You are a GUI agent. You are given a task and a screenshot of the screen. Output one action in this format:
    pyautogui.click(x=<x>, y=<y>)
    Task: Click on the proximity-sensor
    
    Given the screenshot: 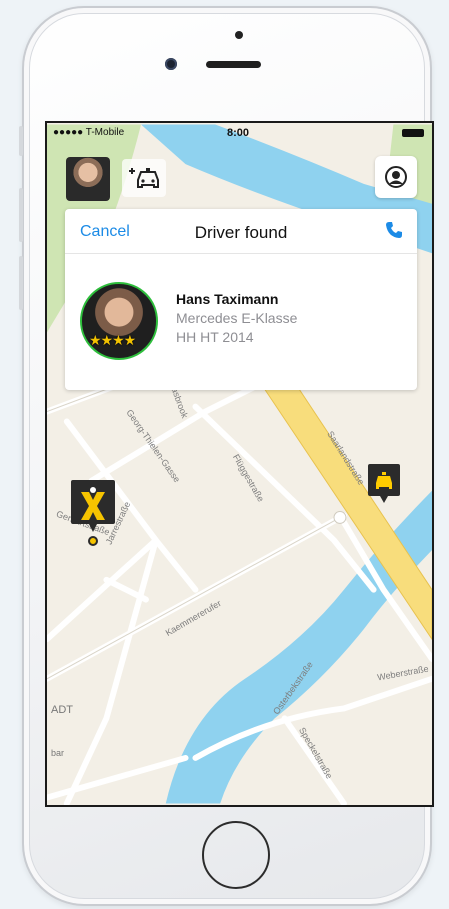 What is the action you would take?
    pyautogui.click(x=239, y=35)
    